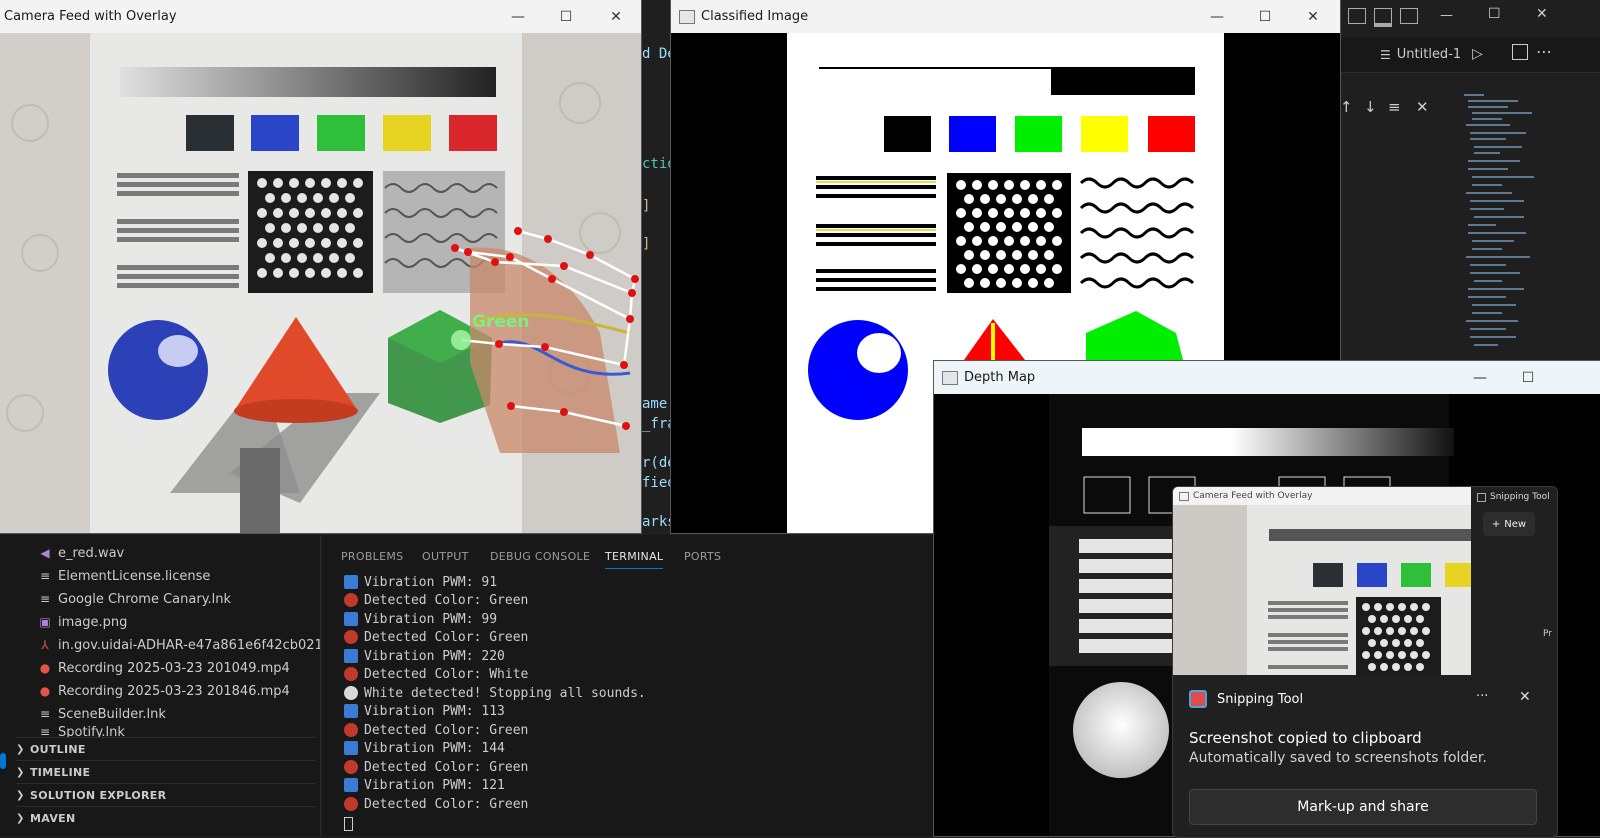 This screenshot has width=1600, height=838. What do you see at coordinates (166, 794) in the screenshot?
I see `section-solution-explorer: ❯ SOLUTION EXPLORER` at bounding box center [166, 794].